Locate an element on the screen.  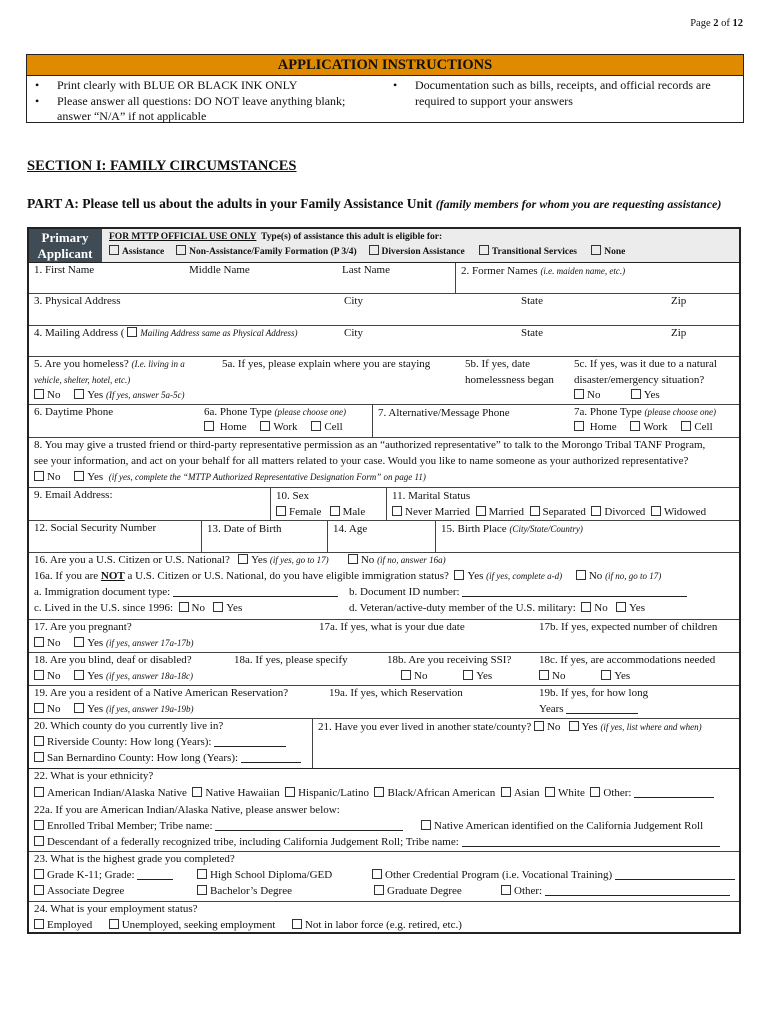
mailing-zip-field: Zip is located at coordinates (678, 334).